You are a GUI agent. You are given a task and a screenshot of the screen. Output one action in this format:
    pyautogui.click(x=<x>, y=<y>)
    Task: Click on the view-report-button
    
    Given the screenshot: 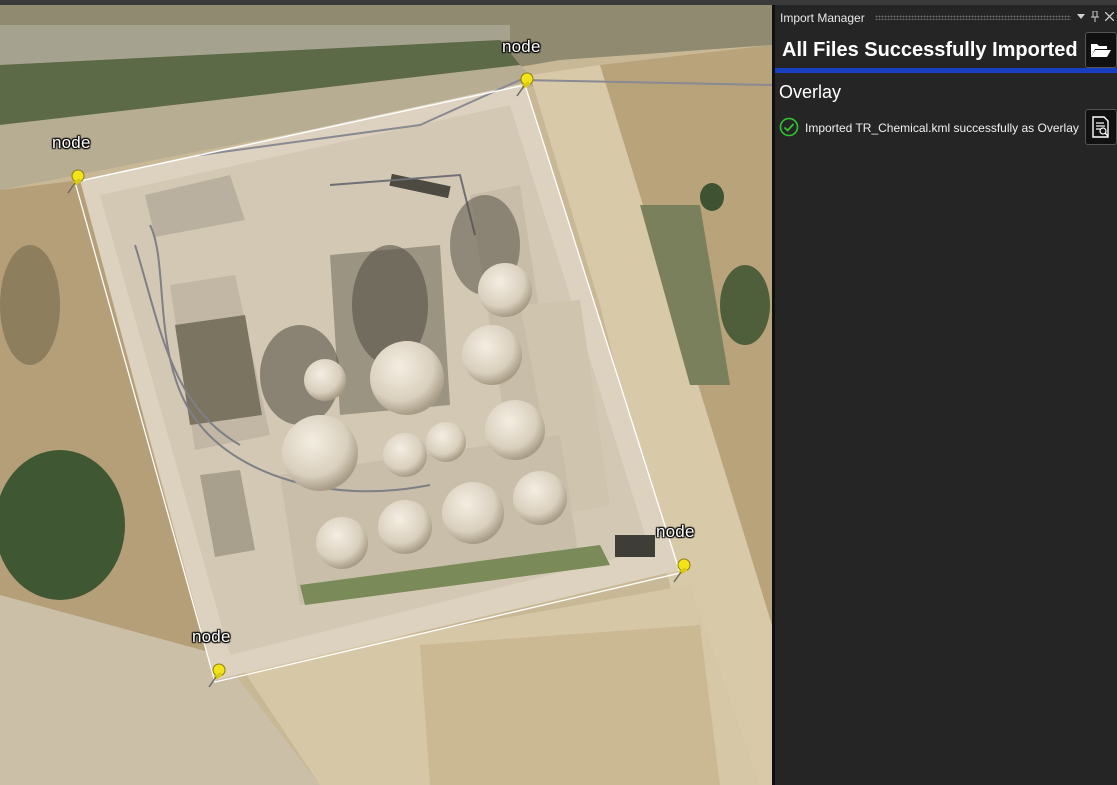 What is the action you would take?
    pyautogui.click(x=1101, y=127)
    